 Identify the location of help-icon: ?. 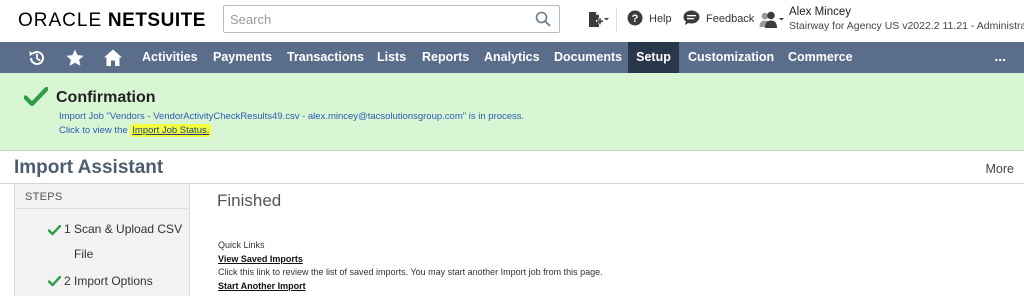
(635, 18).